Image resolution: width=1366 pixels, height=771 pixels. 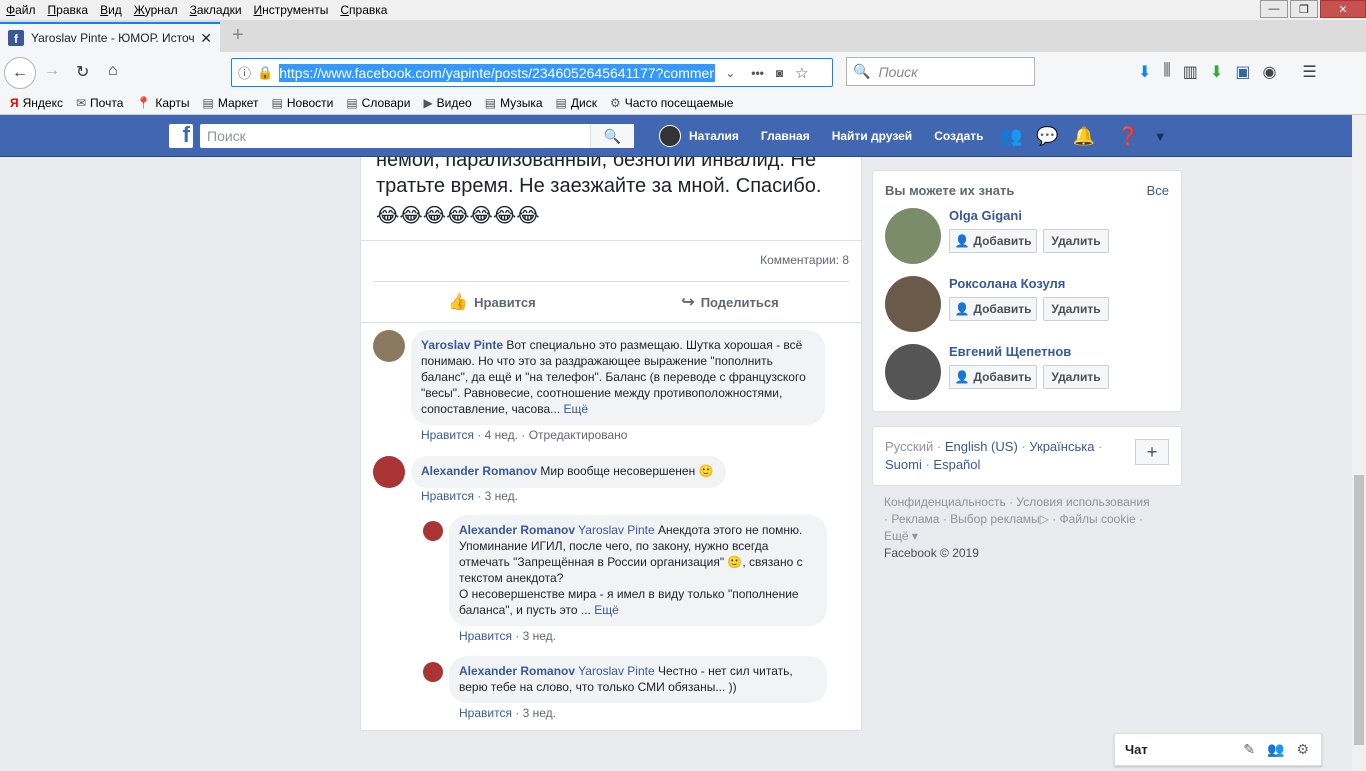 I want to click on comments-count: Комментарии: 8, so click(x=804, y=260).